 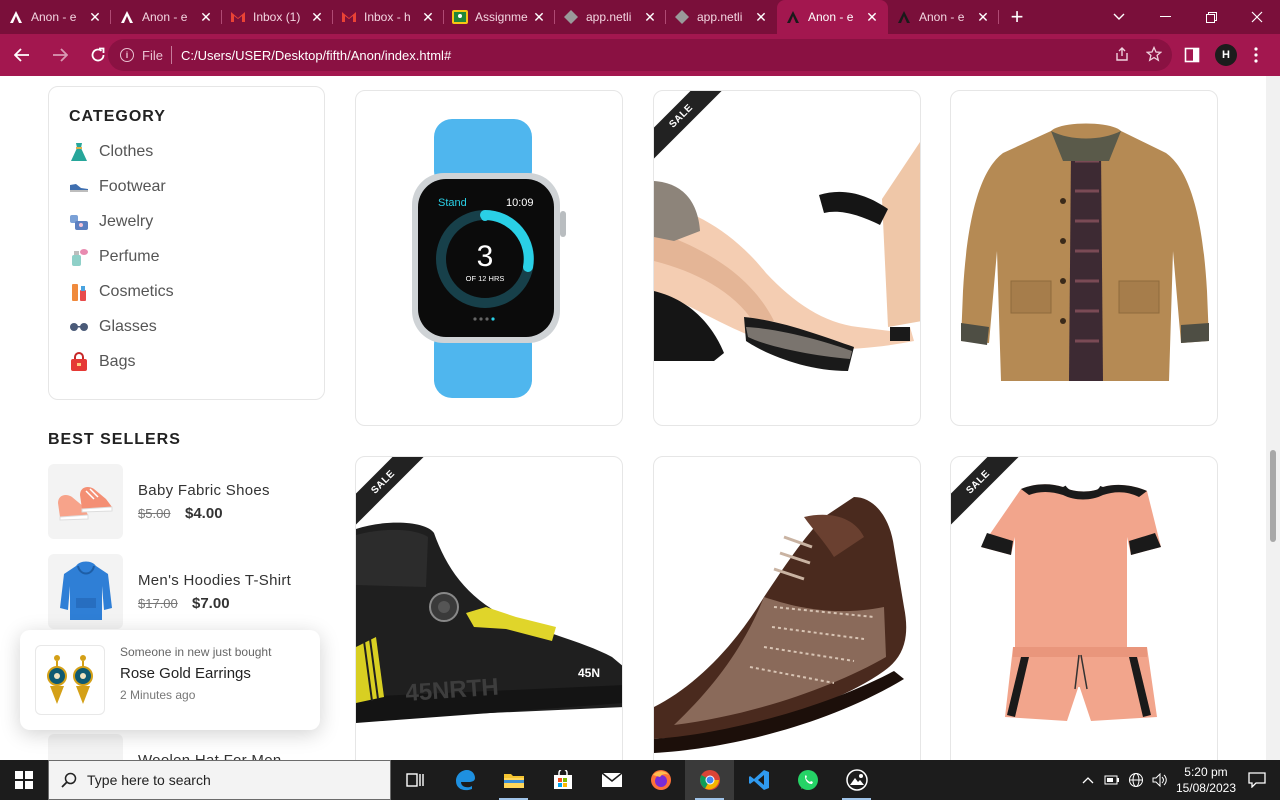 What do you see at coordinates (513, 780) in the screenshot?
I see `file-explorer-icon` at bounding box center [513, 780].